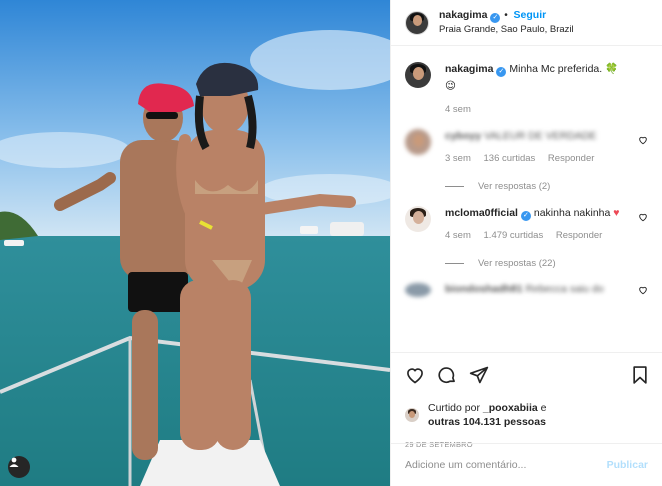  What do you see at coordinates (527, 375) in the screenshot?
I see `action-bar` at bounding box center [527, 375].